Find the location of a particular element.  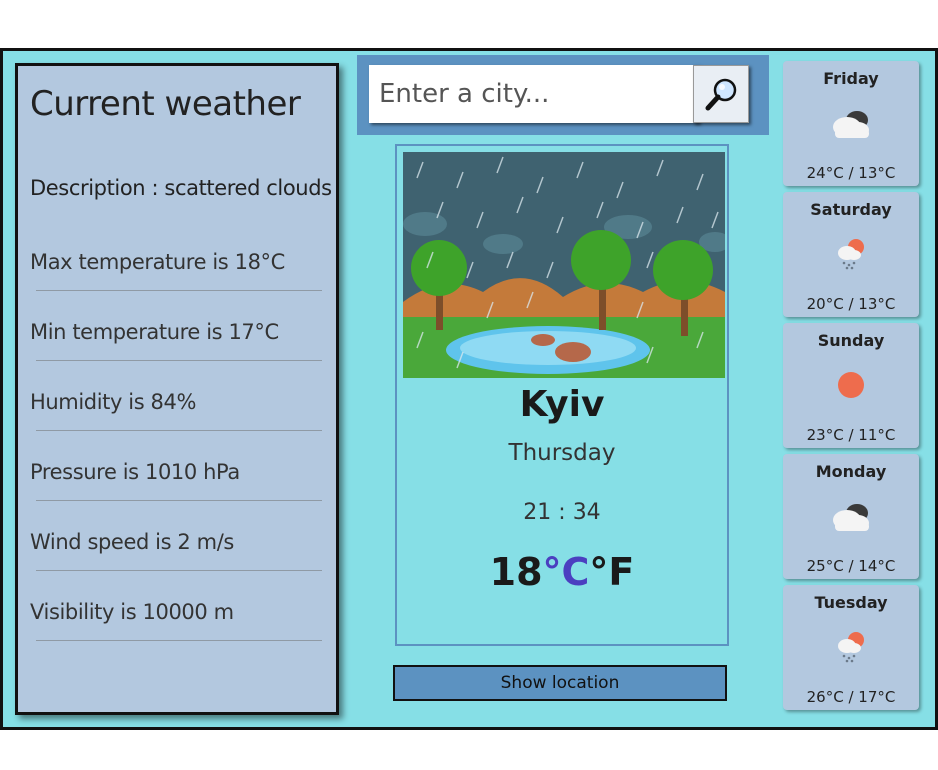

forecast-day-name: Saturday is located at coordinates (851, 209).